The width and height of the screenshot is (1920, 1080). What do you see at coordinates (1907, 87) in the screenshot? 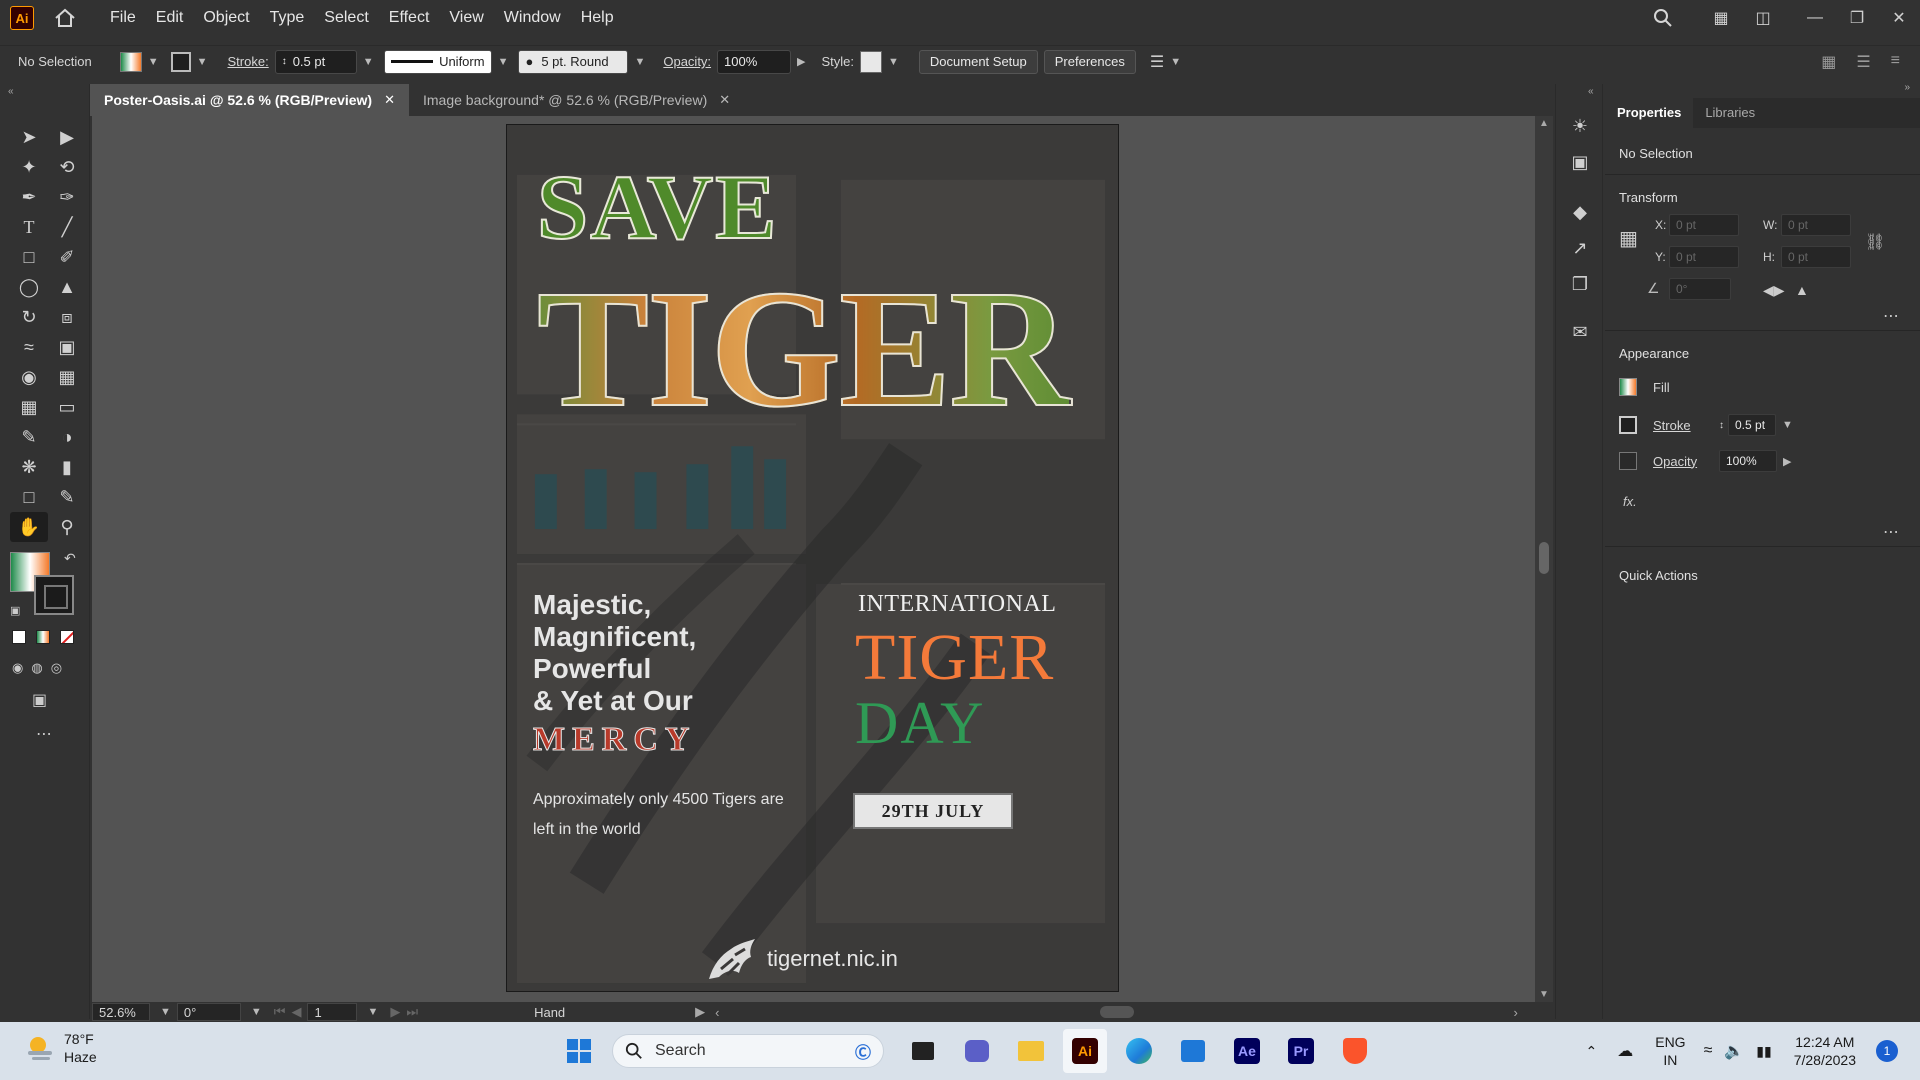
I see `collapse-icon: »` at bounding box center [1907, 87].